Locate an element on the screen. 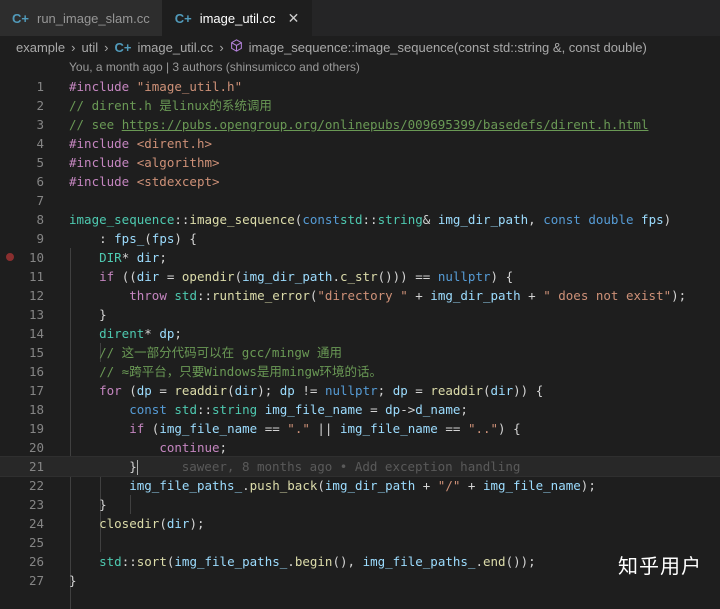 The height and width of the screenshot is (609, 720). code-token: "directory " is located at coordinates (362, 295).